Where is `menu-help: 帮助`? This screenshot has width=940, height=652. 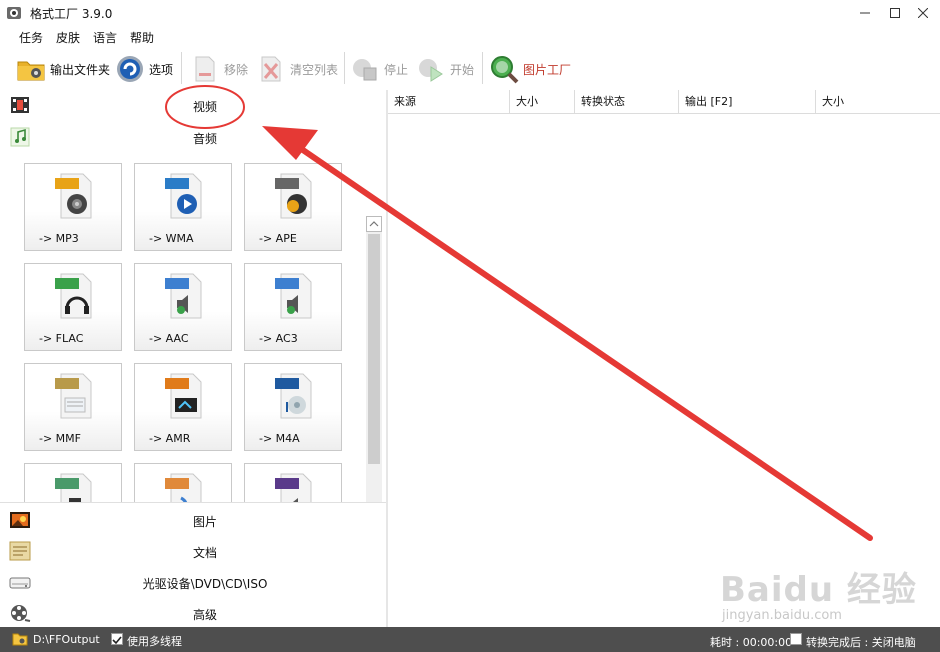 menu-help: 帮助 is located at coordinates (142, 37).